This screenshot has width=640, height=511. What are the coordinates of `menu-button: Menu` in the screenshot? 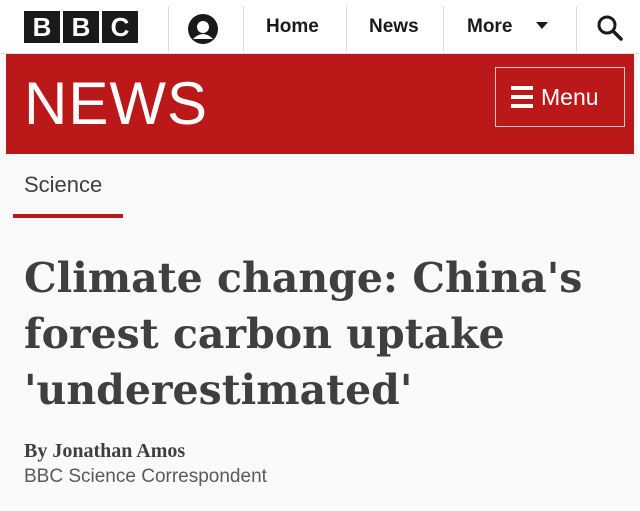 It's located at (560, 97).